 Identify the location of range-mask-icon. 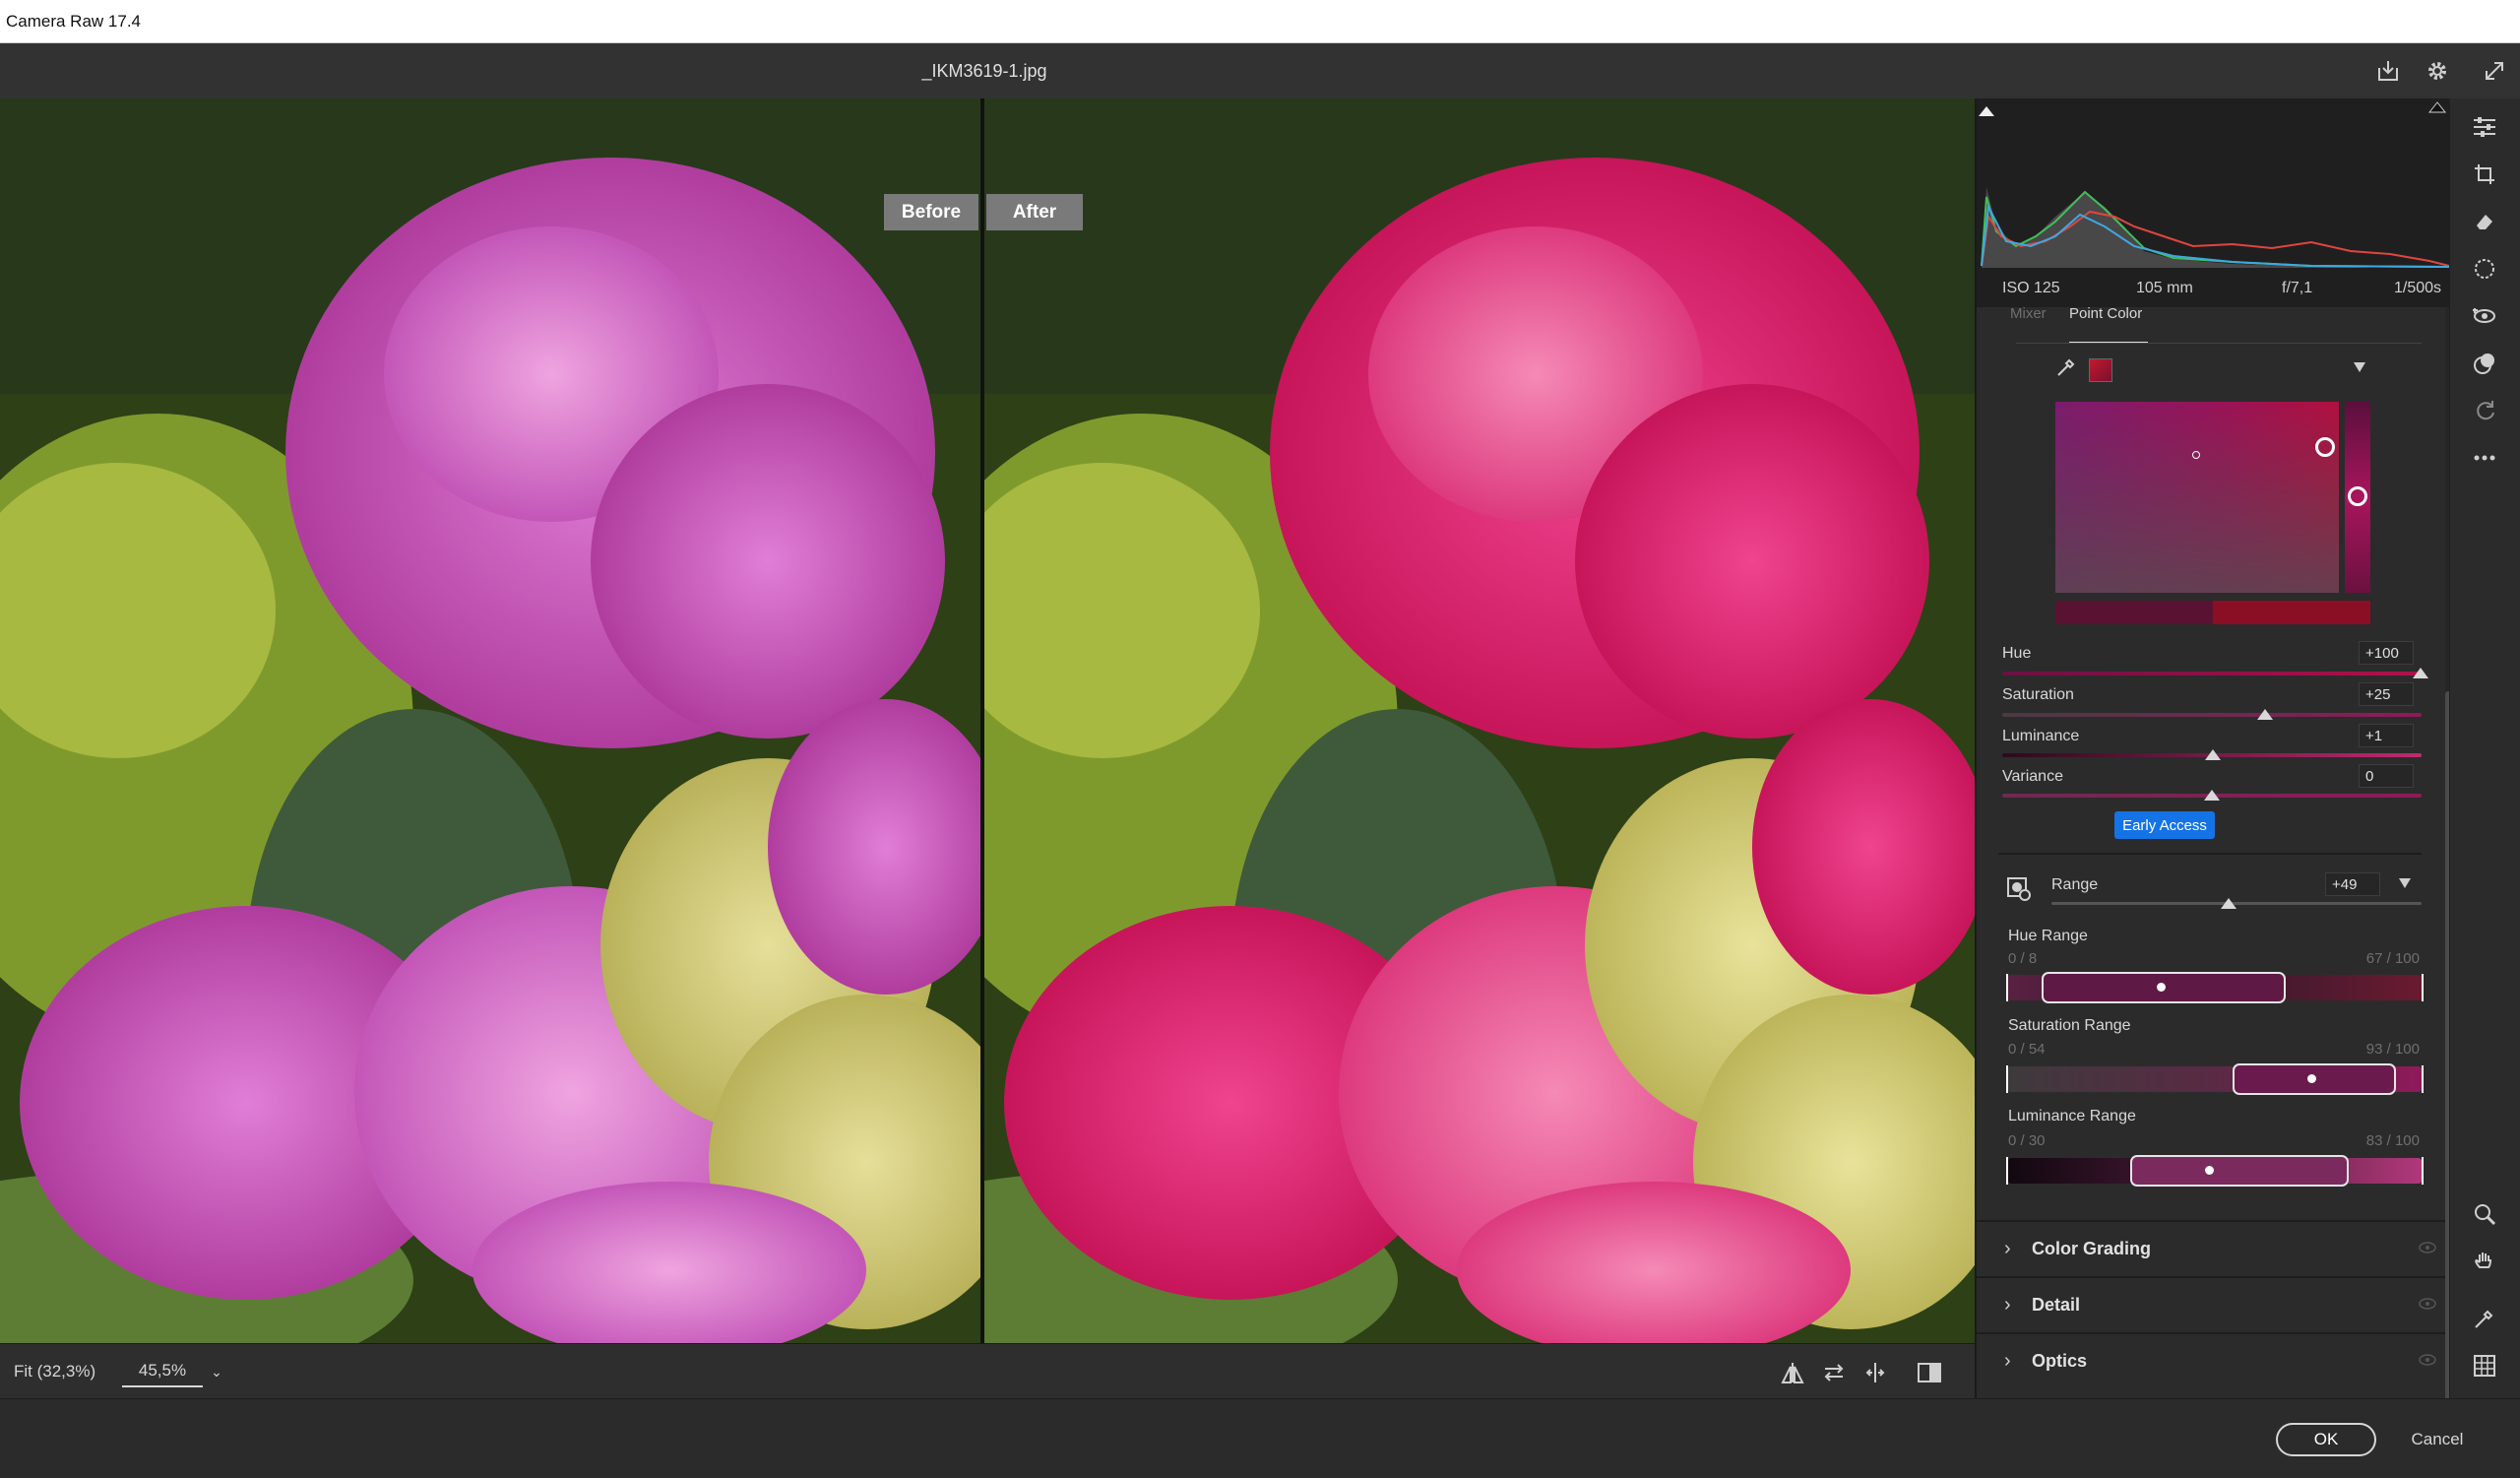
(2020, 890).